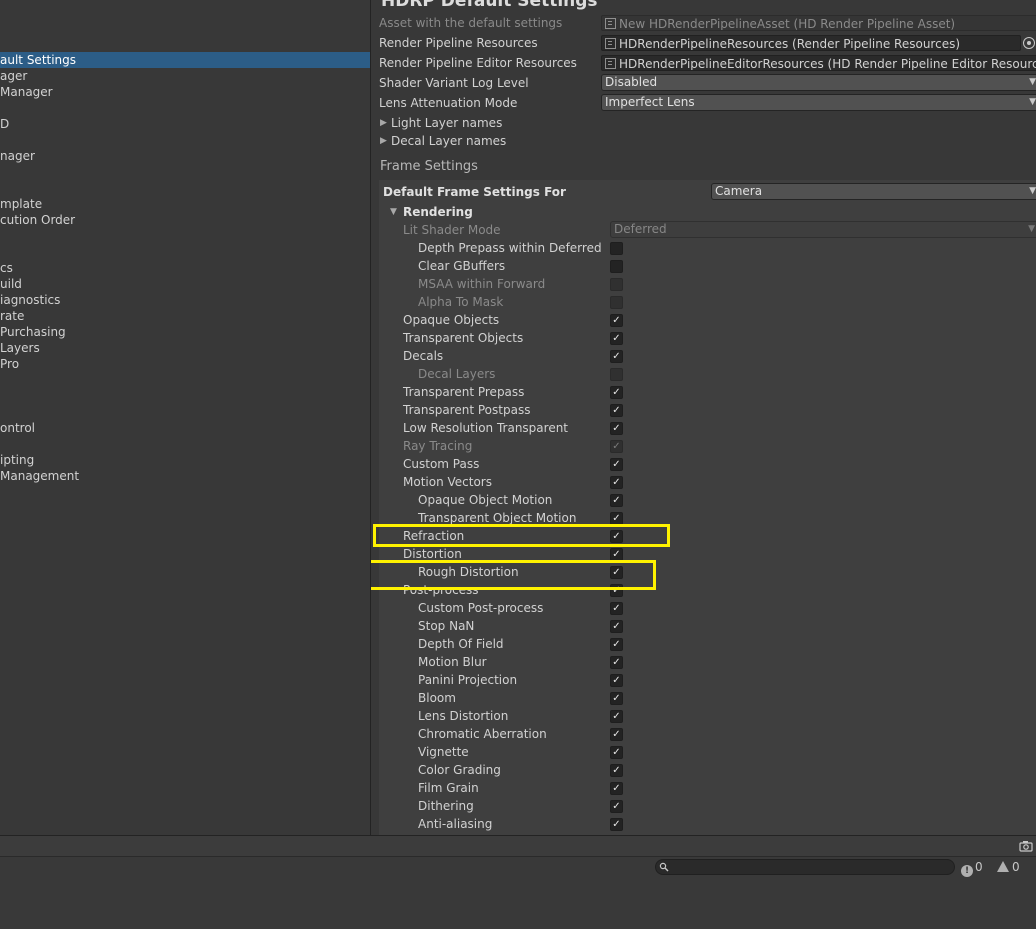 The image size is (1036, 929). Describe the element at coordinates (873, 191) in the screenshot. I see `default-frame-settings-dropdown: Camera ▼` at that location.